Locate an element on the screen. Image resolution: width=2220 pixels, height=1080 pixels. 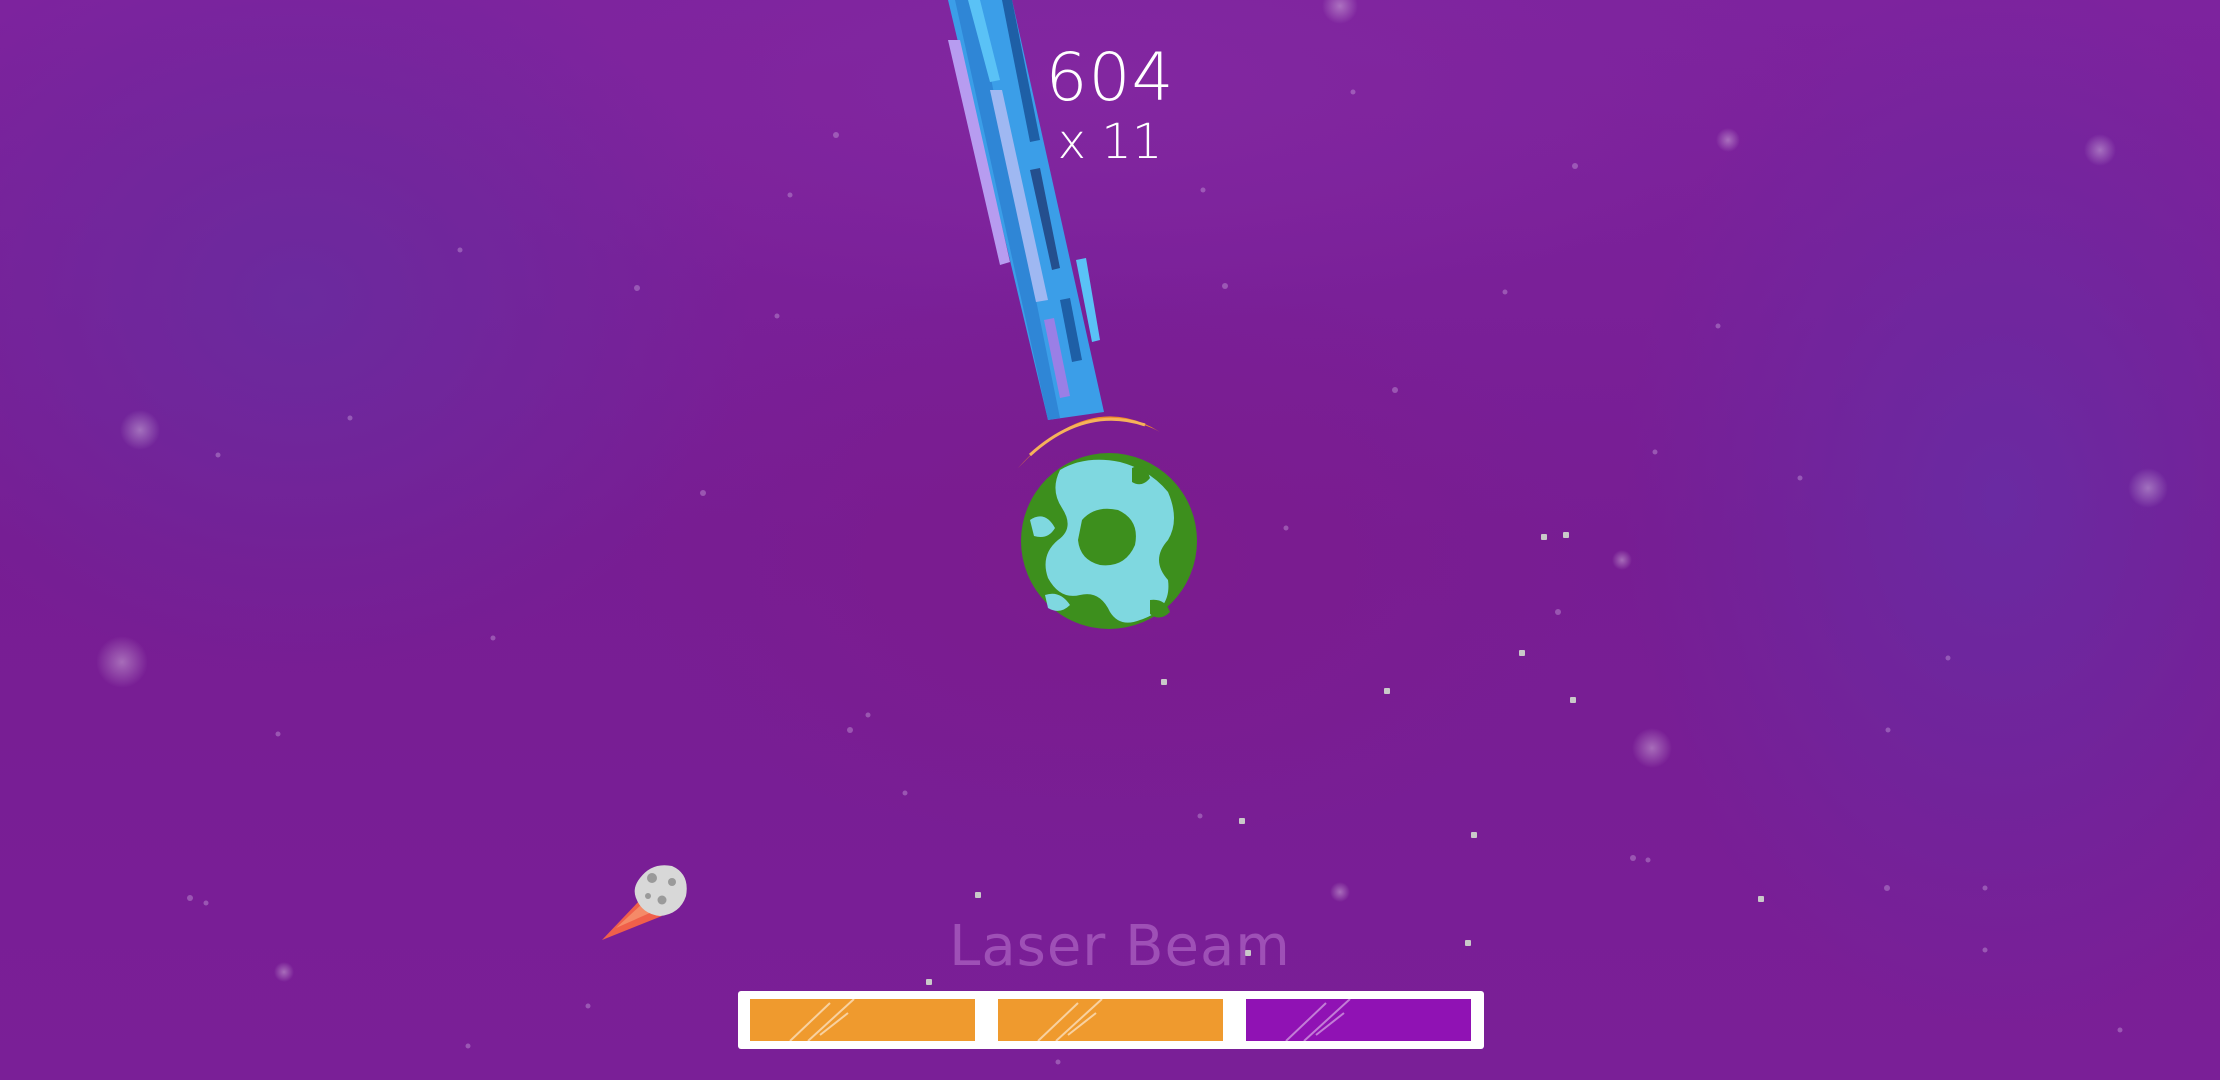
power-segment-3-fill is located at coordinates (1358, 1020).